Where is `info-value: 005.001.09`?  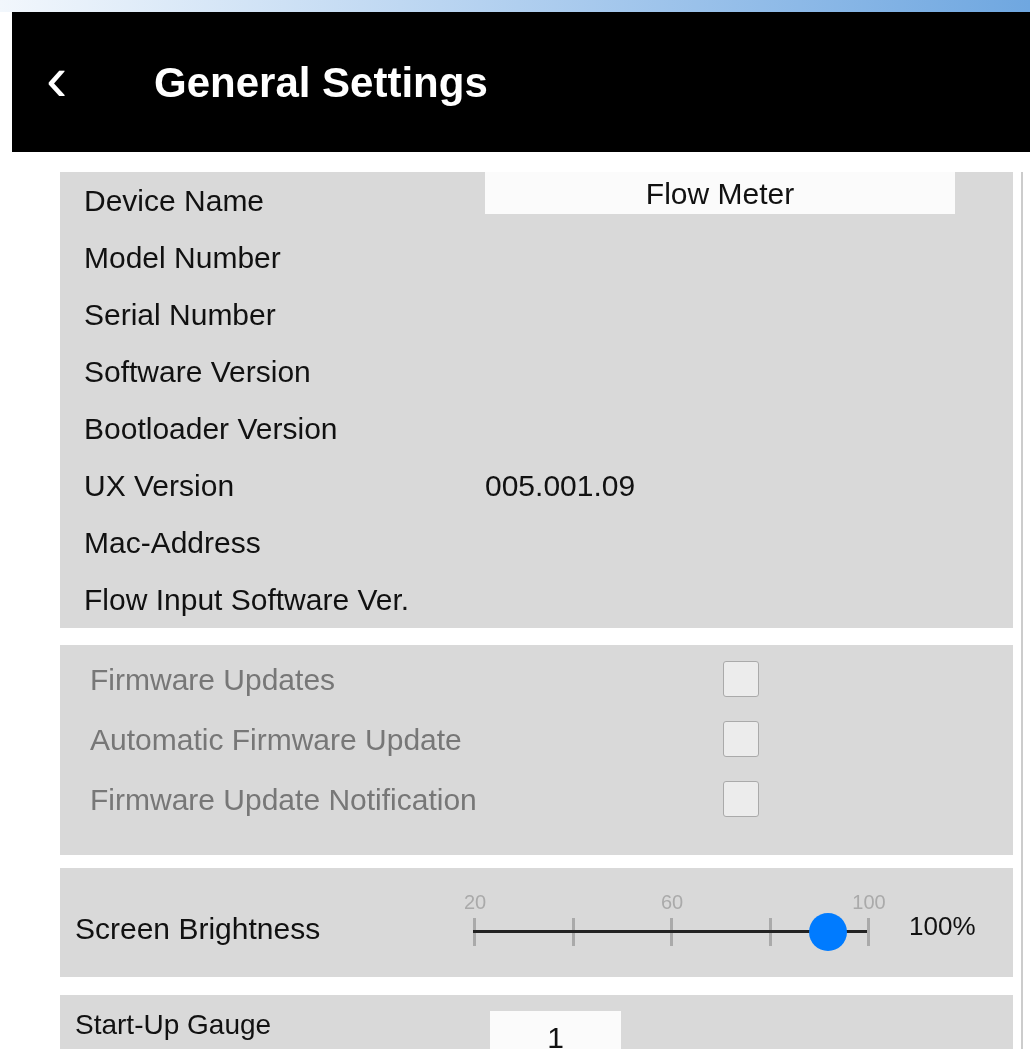
info-value: 005.001.09 is located at coordinates (560, 486).